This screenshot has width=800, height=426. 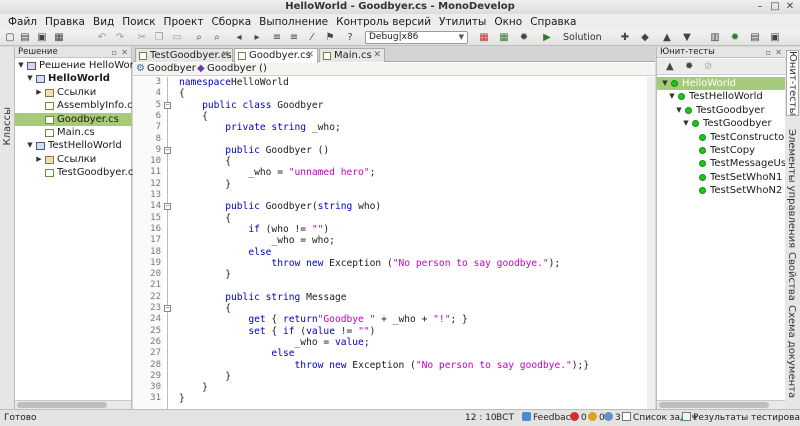 What do you see at coordinates (667, 38) in the screenshot?
I see `move-up-icon: ▲` at bounding box center [667, 38].